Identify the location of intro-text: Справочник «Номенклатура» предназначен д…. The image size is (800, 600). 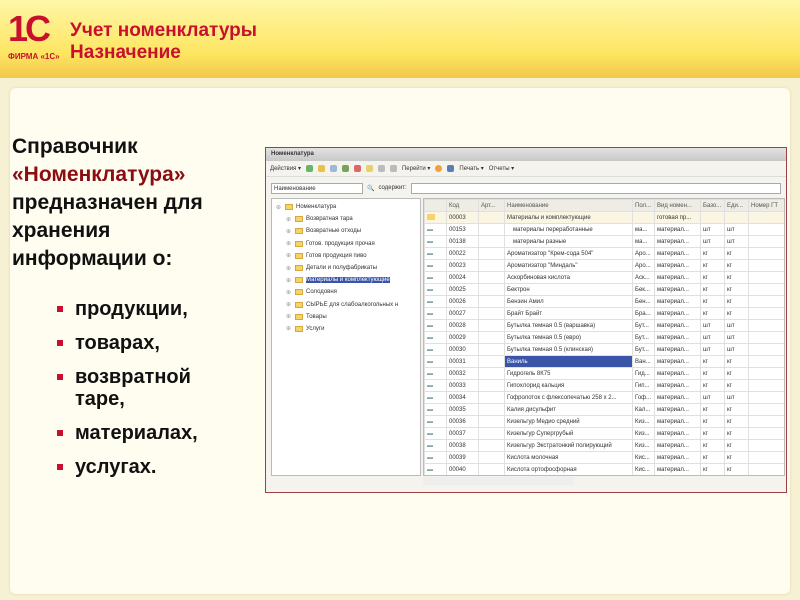
(107, 202).